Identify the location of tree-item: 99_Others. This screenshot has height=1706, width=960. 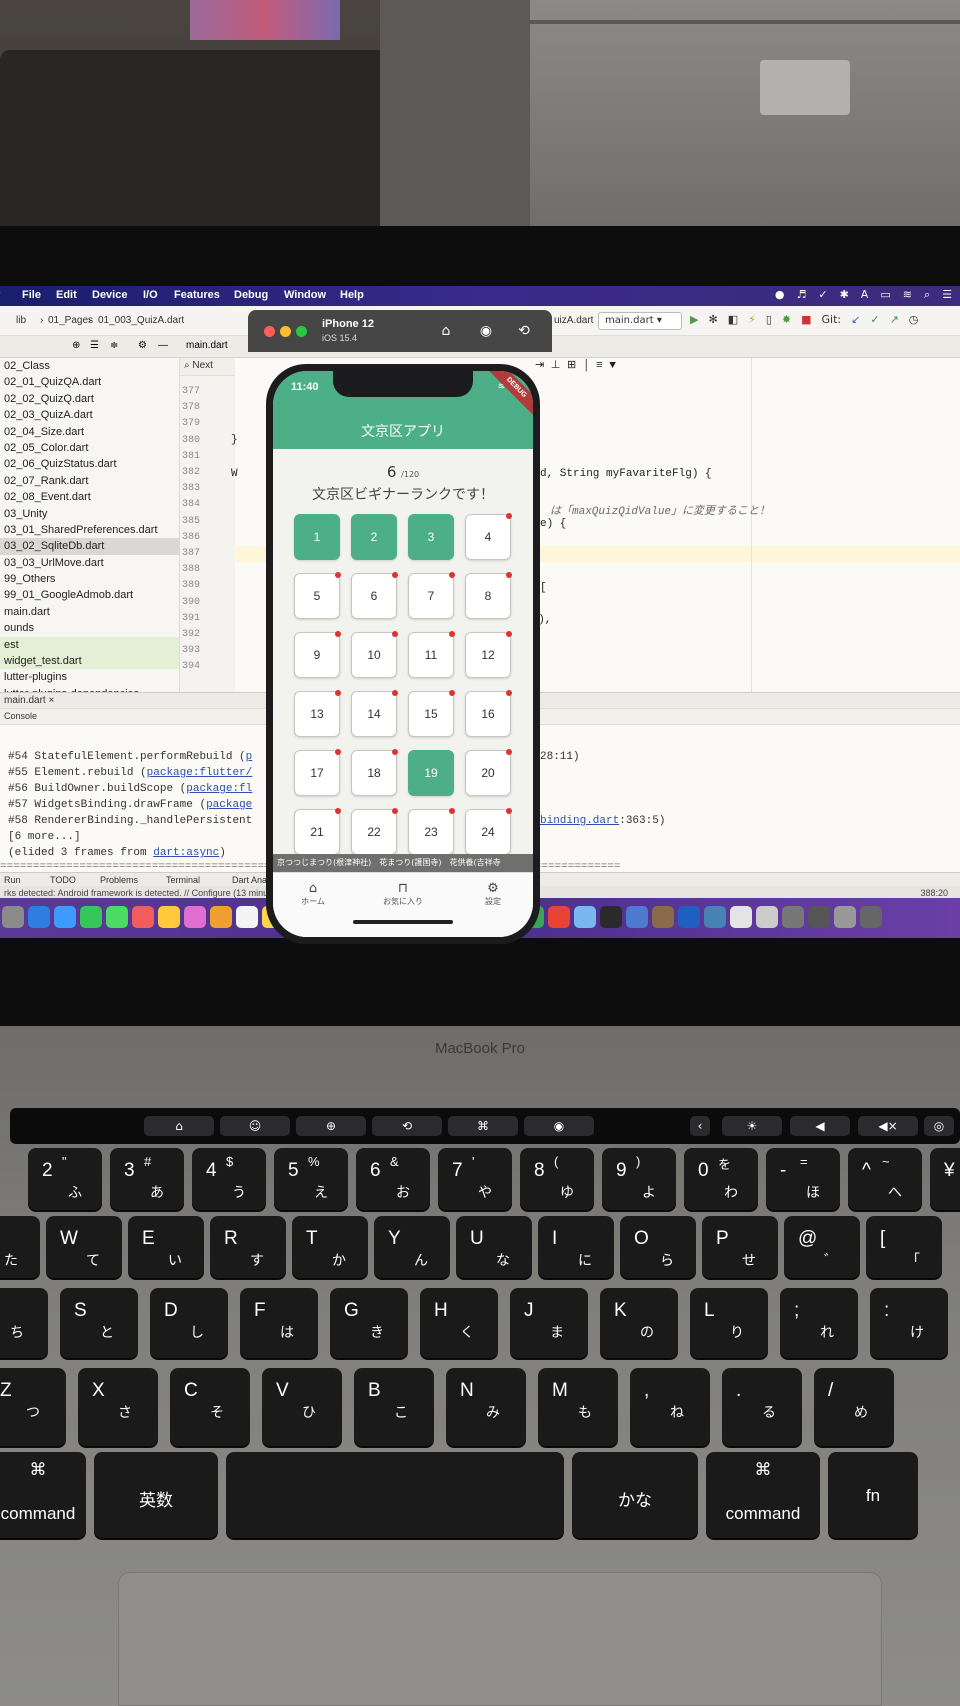
(89, 579).